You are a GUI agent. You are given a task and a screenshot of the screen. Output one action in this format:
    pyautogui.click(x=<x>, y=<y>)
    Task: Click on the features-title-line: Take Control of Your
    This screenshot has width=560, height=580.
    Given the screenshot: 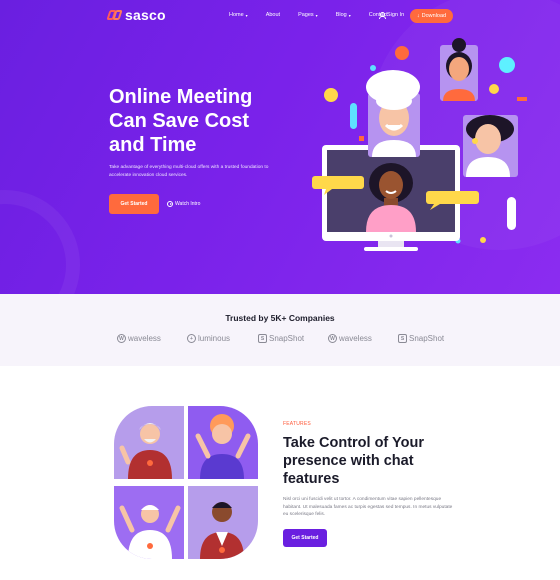 What is the action you would take?
    pyautogui.click(x=353, y=443)
    